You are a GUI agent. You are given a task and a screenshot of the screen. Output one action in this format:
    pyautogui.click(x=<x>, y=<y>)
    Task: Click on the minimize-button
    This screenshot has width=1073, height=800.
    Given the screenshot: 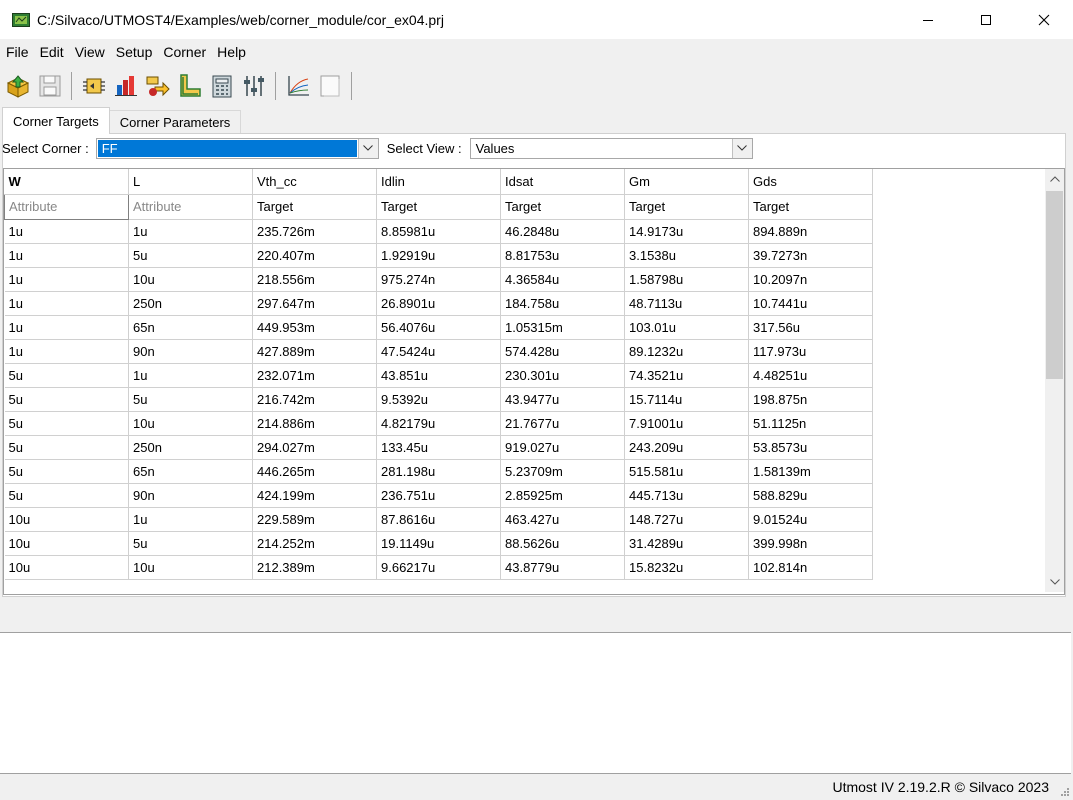 What is the action you would take?
    pyautogui.click(x=928, y=19)
    